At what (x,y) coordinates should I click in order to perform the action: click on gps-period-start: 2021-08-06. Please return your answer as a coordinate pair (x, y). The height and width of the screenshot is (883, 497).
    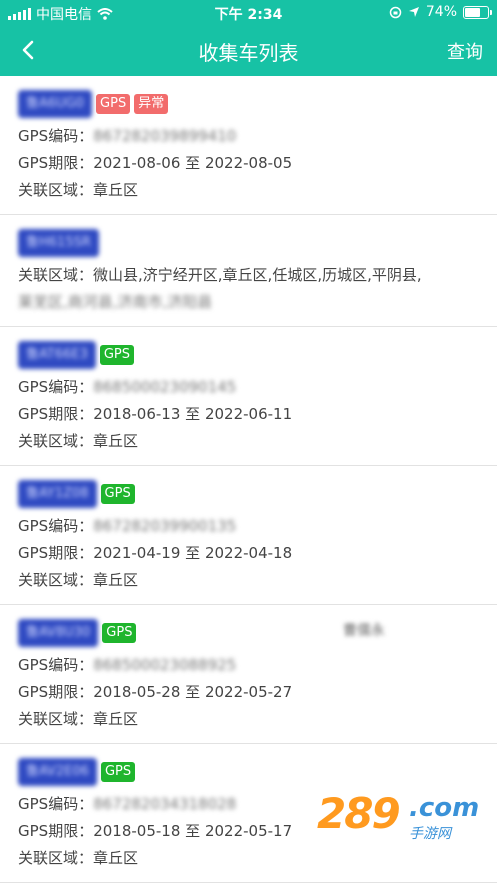
    Looking at the image, I should click on (137, 163).